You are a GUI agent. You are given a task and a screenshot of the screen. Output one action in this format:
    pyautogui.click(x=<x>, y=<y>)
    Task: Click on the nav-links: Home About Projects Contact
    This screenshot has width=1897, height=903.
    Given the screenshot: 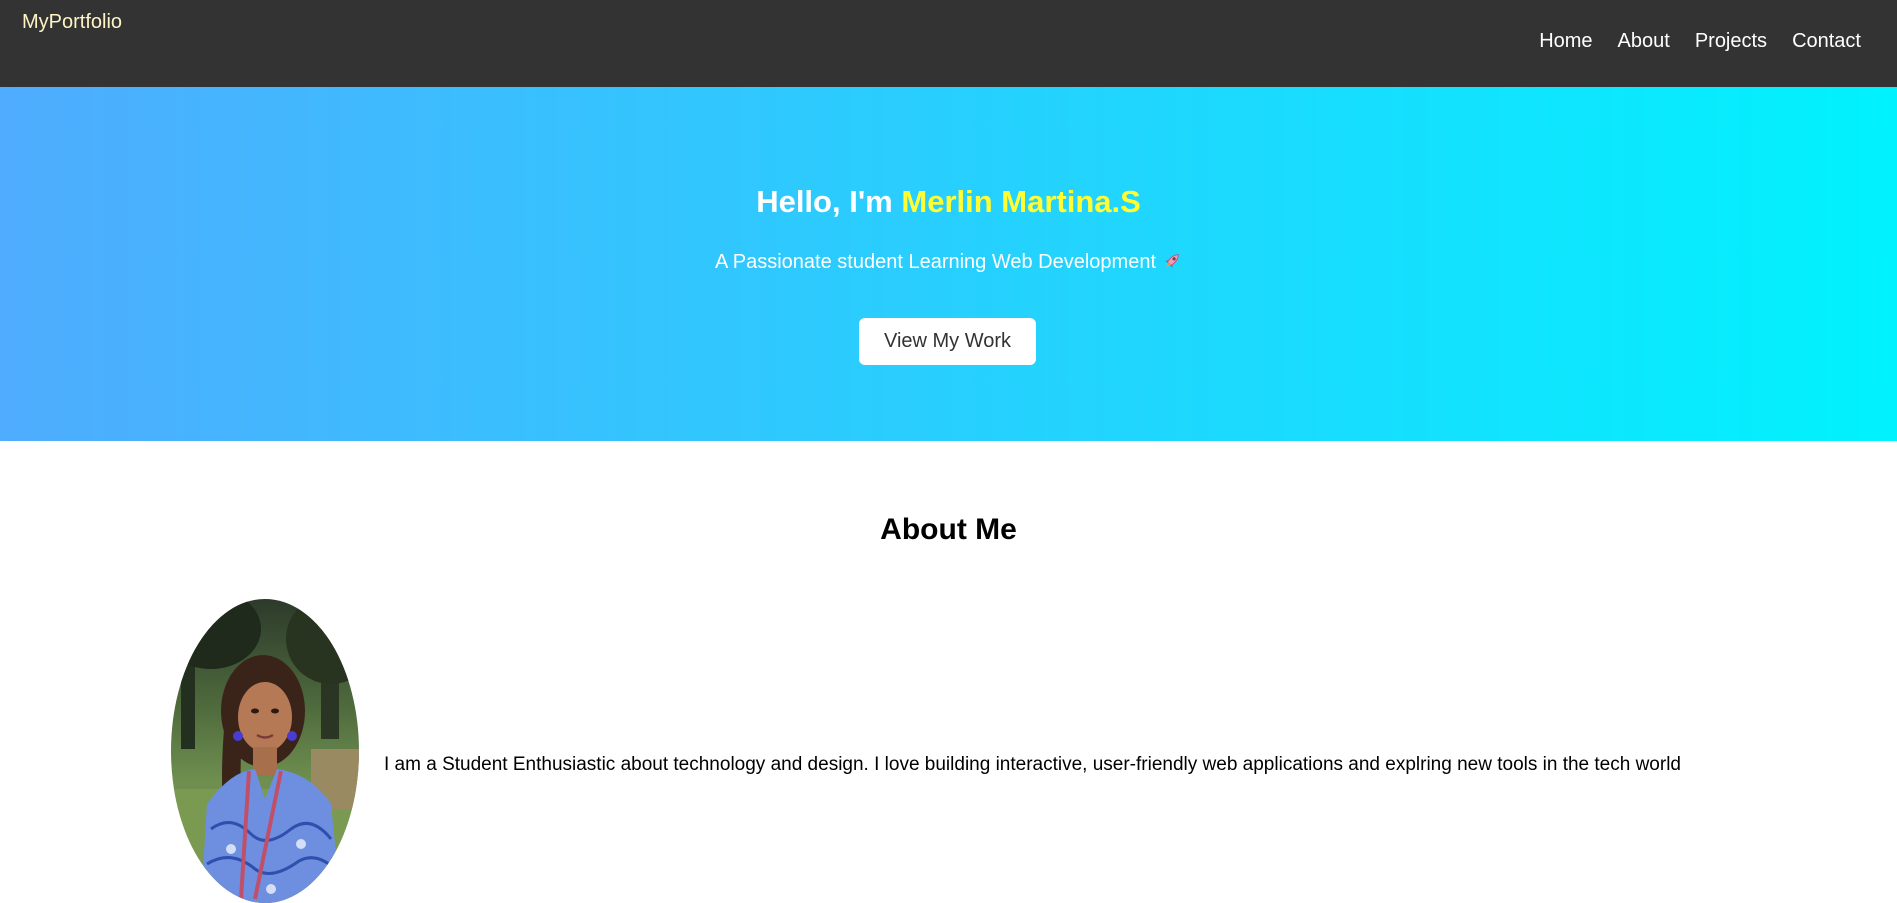 What is the action you would take?
    pyautogui.click(x=1700, y=41)
    